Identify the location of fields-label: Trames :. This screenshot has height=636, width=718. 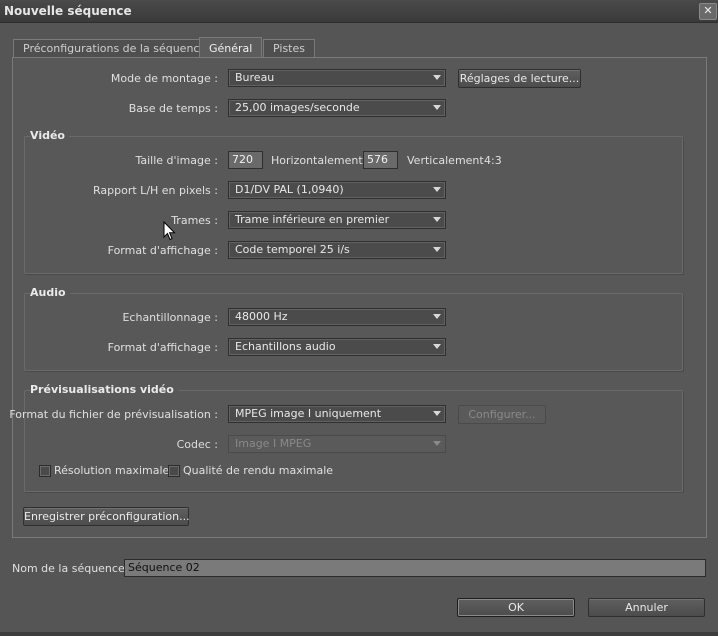
(194, 220).